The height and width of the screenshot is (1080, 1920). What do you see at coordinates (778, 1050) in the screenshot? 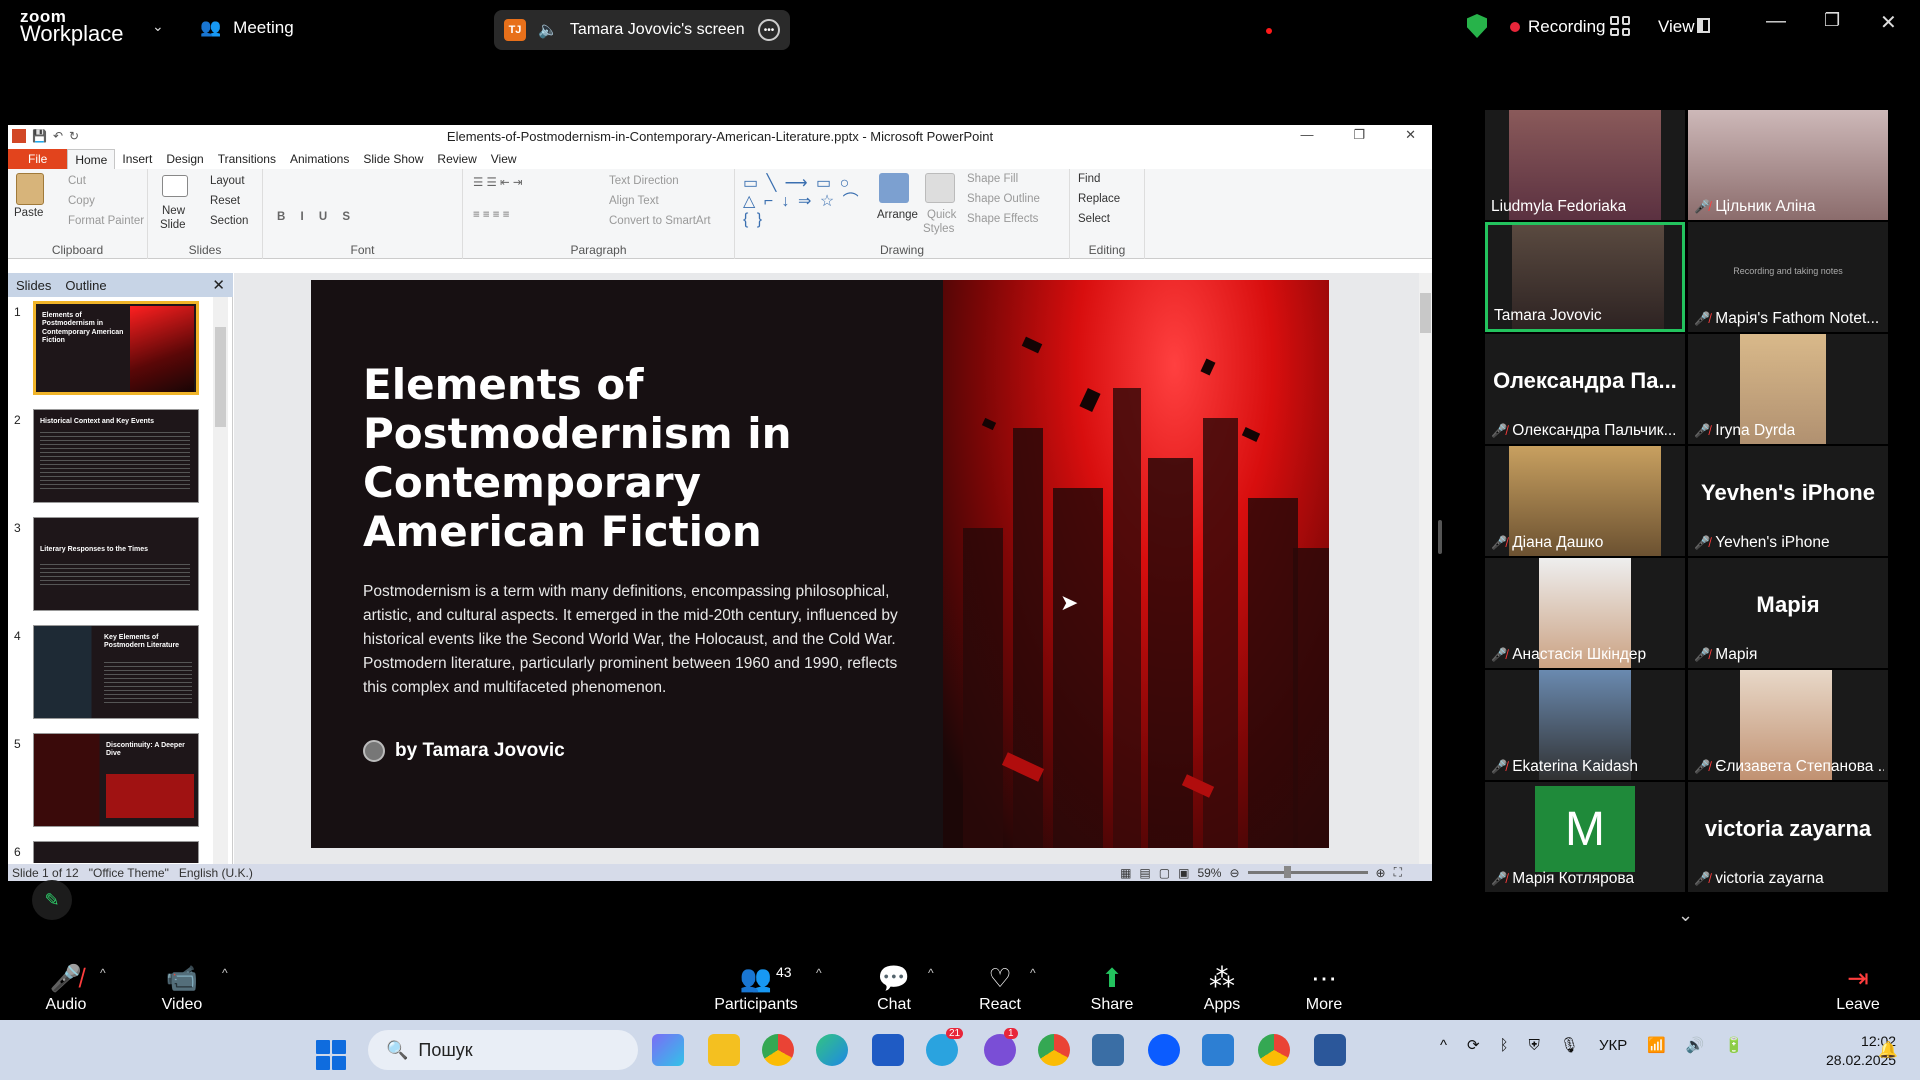
I see `chrome-icon` at bounding box center [778, 1050].